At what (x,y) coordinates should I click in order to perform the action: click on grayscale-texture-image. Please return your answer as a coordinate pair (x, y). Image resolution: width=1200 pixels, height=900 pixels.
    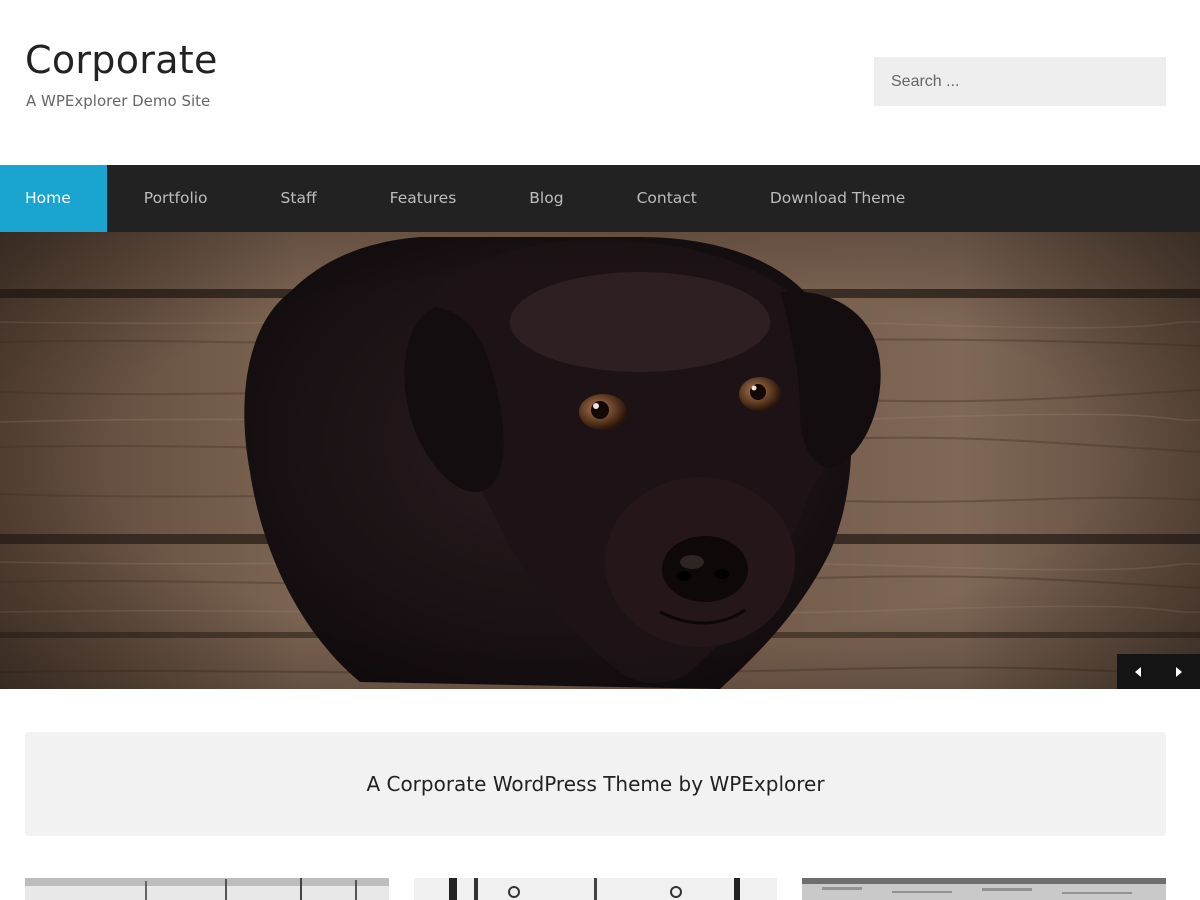
    Looking at the image, I should click on (984, 889).